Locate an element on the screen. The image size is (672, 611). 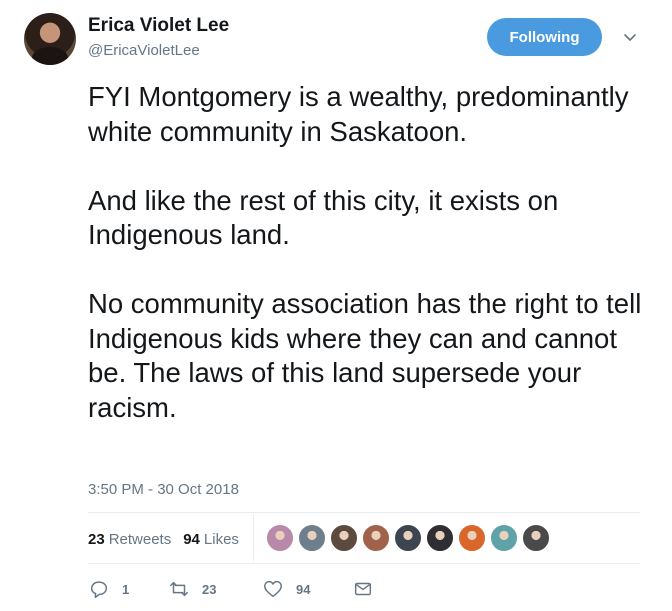
likes-count: 94 is located at coordinates (191, 539).